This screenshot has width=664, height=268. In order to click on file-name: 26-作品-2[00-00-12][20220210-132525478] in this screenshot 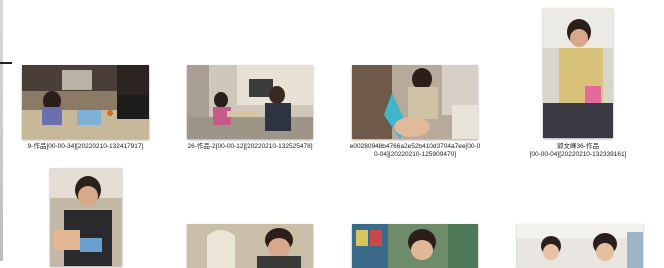, I will do `click(250, 147)`.